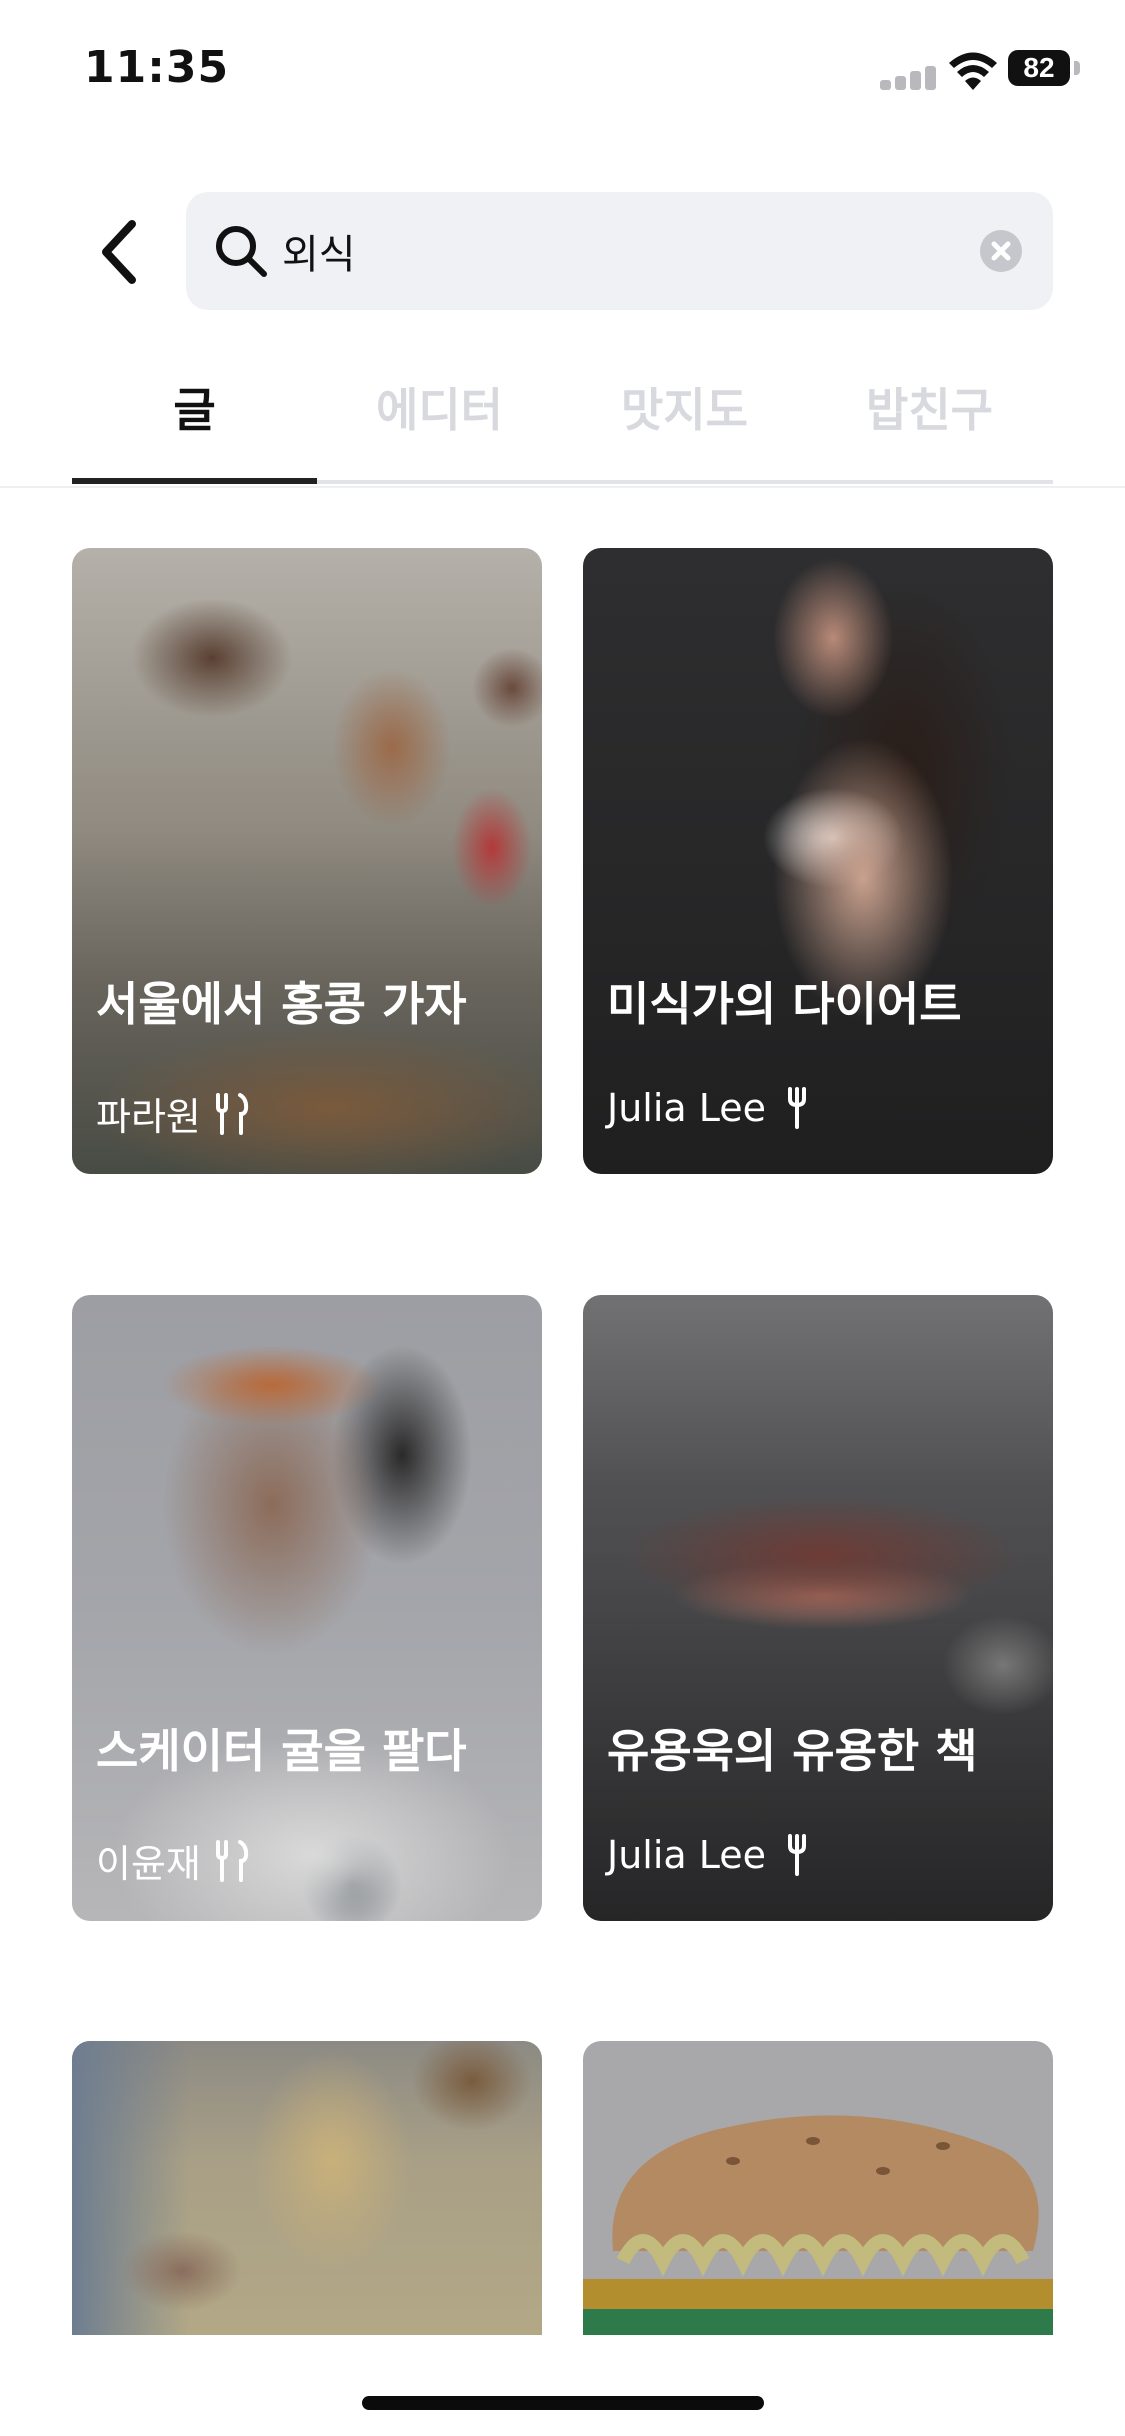 The image size is (1125, 2436). What do you see at coordinates (607, 251) in the screenshot?
I see `search-input` at bounding box center [607, 251].